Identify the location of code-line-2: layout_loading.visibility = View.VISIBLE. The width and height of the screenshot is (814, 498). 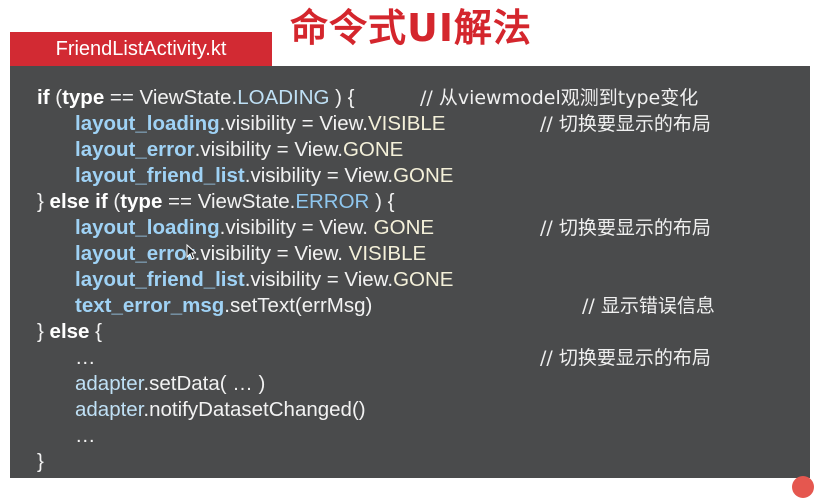
(260, 124).